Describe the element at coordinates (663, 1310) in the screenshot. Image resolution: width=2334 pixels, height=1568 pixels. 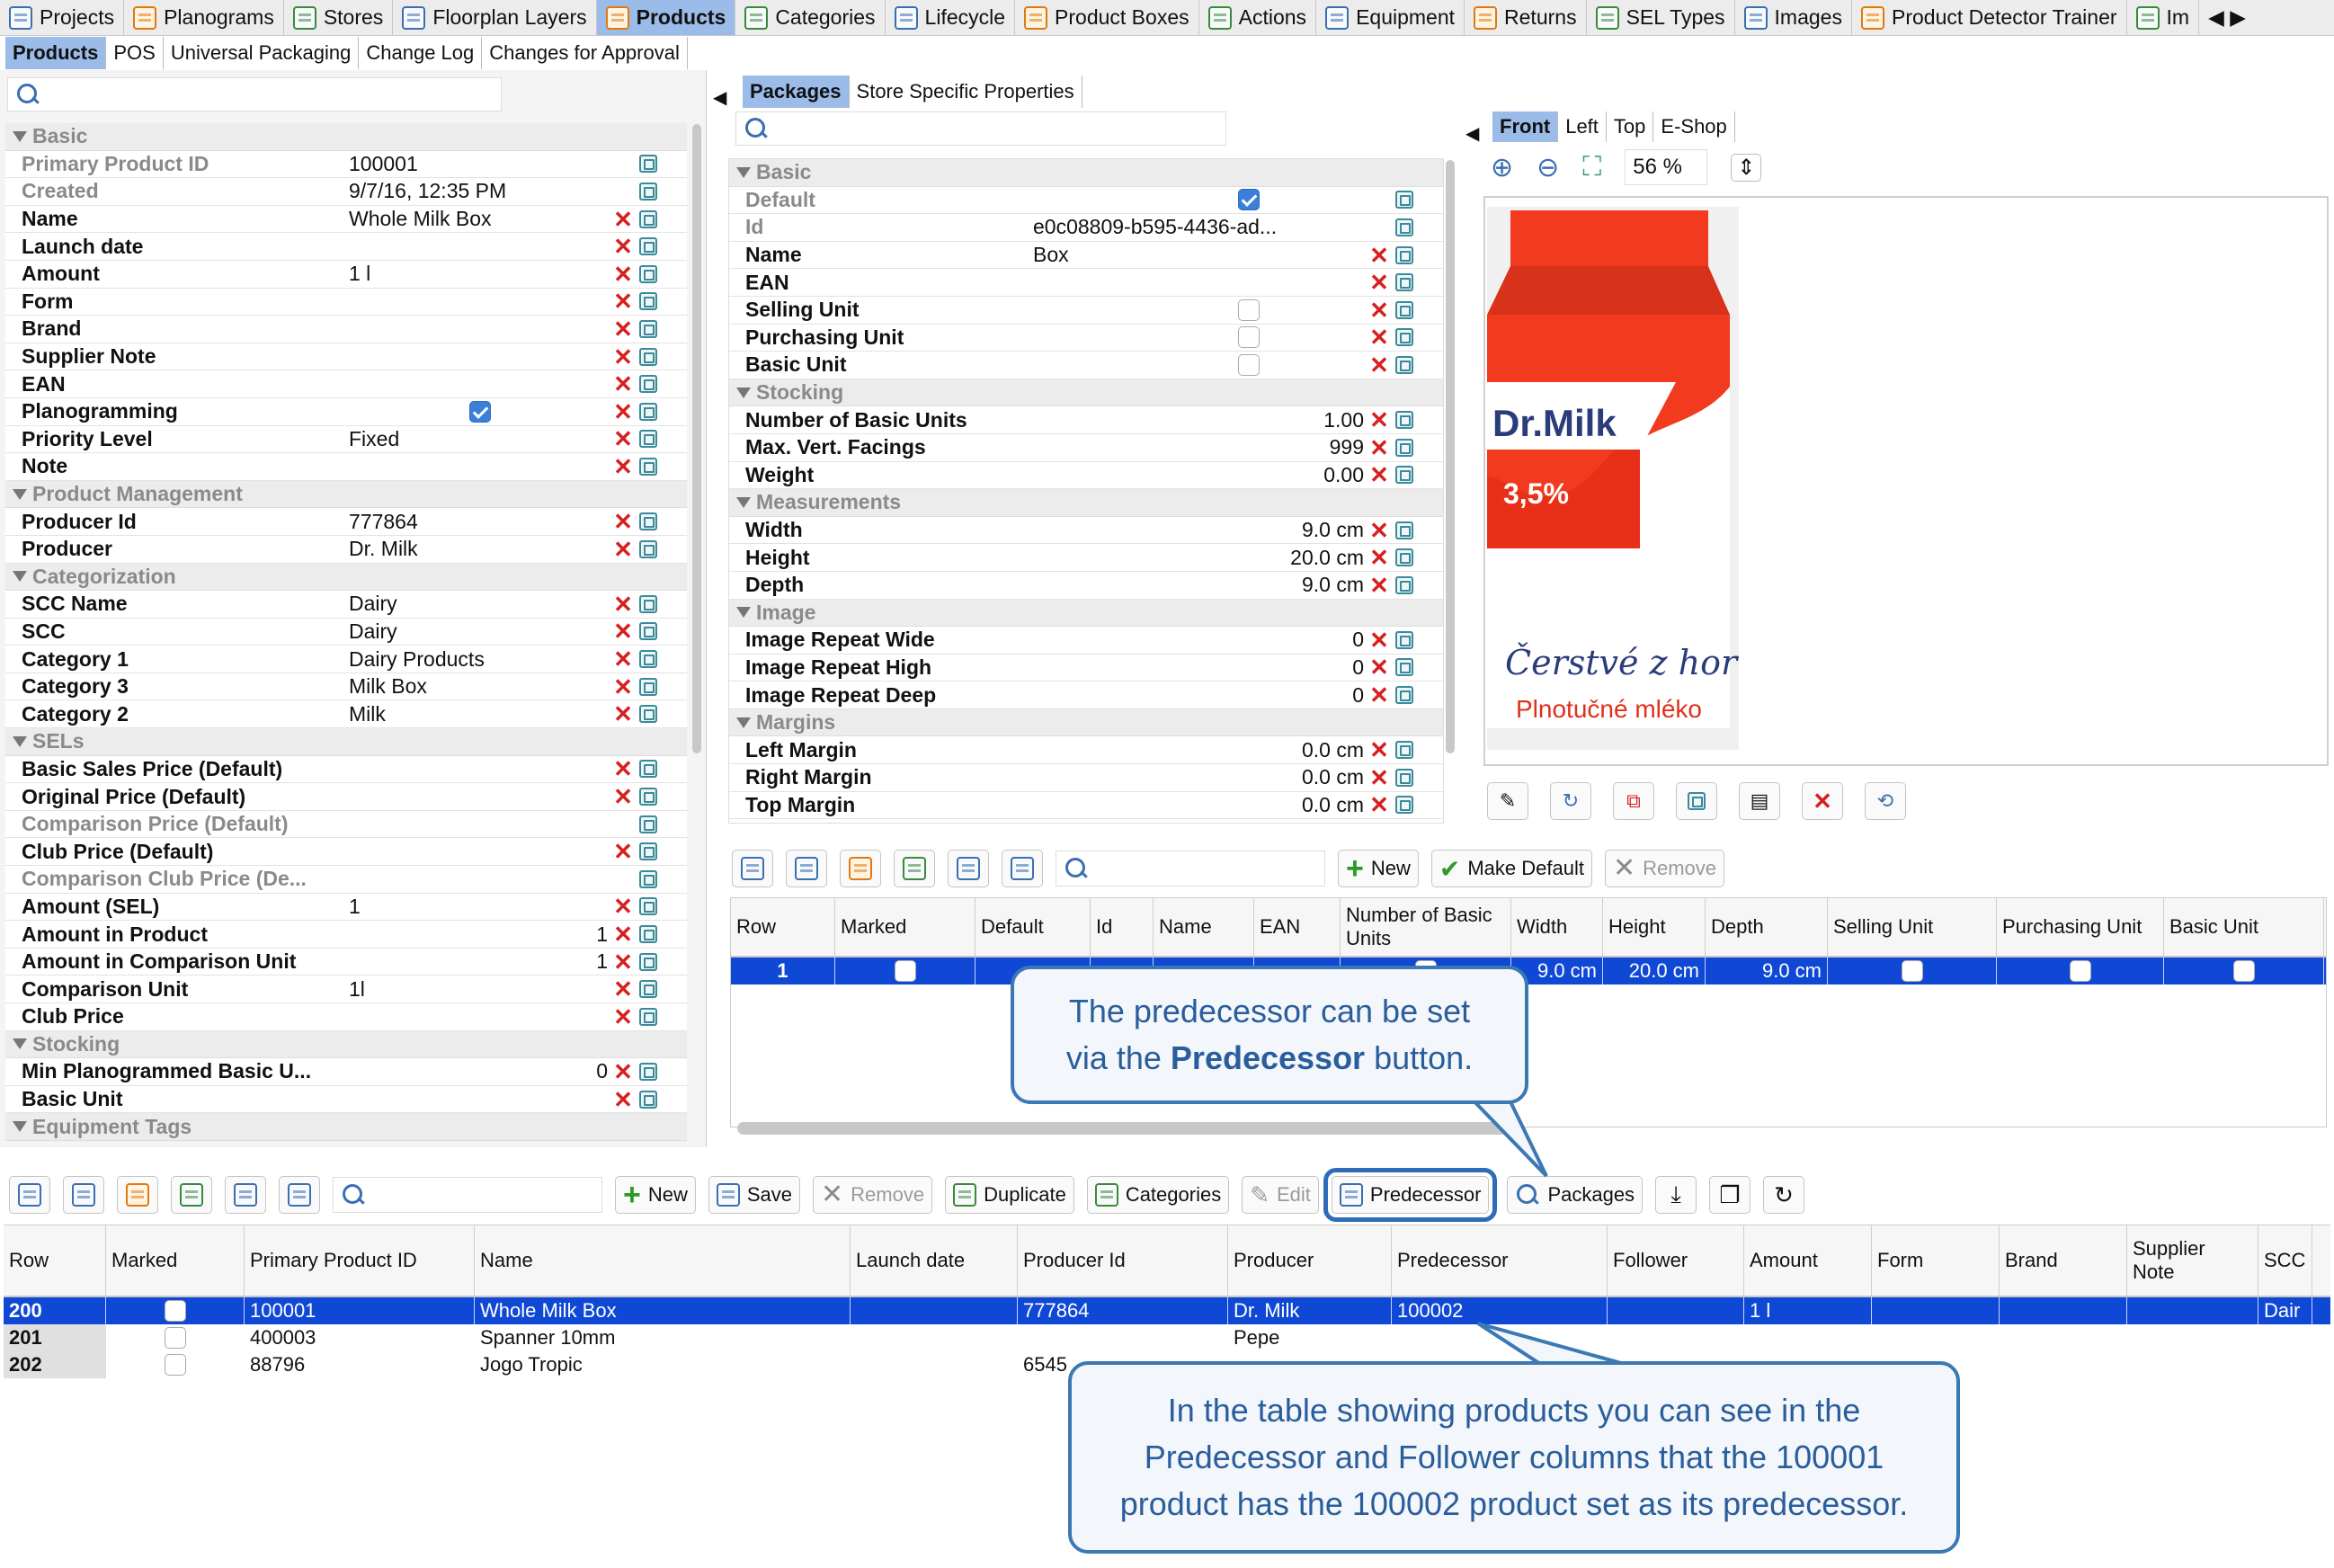
I see `table-cell: Whole Milk Box` at that location.